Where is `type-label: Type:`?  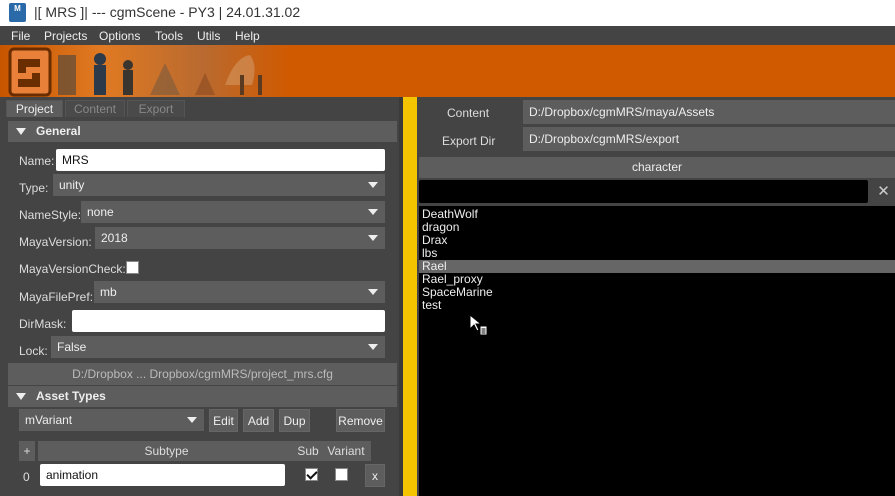 type-label: Type: is located at coordinates (34, 188).